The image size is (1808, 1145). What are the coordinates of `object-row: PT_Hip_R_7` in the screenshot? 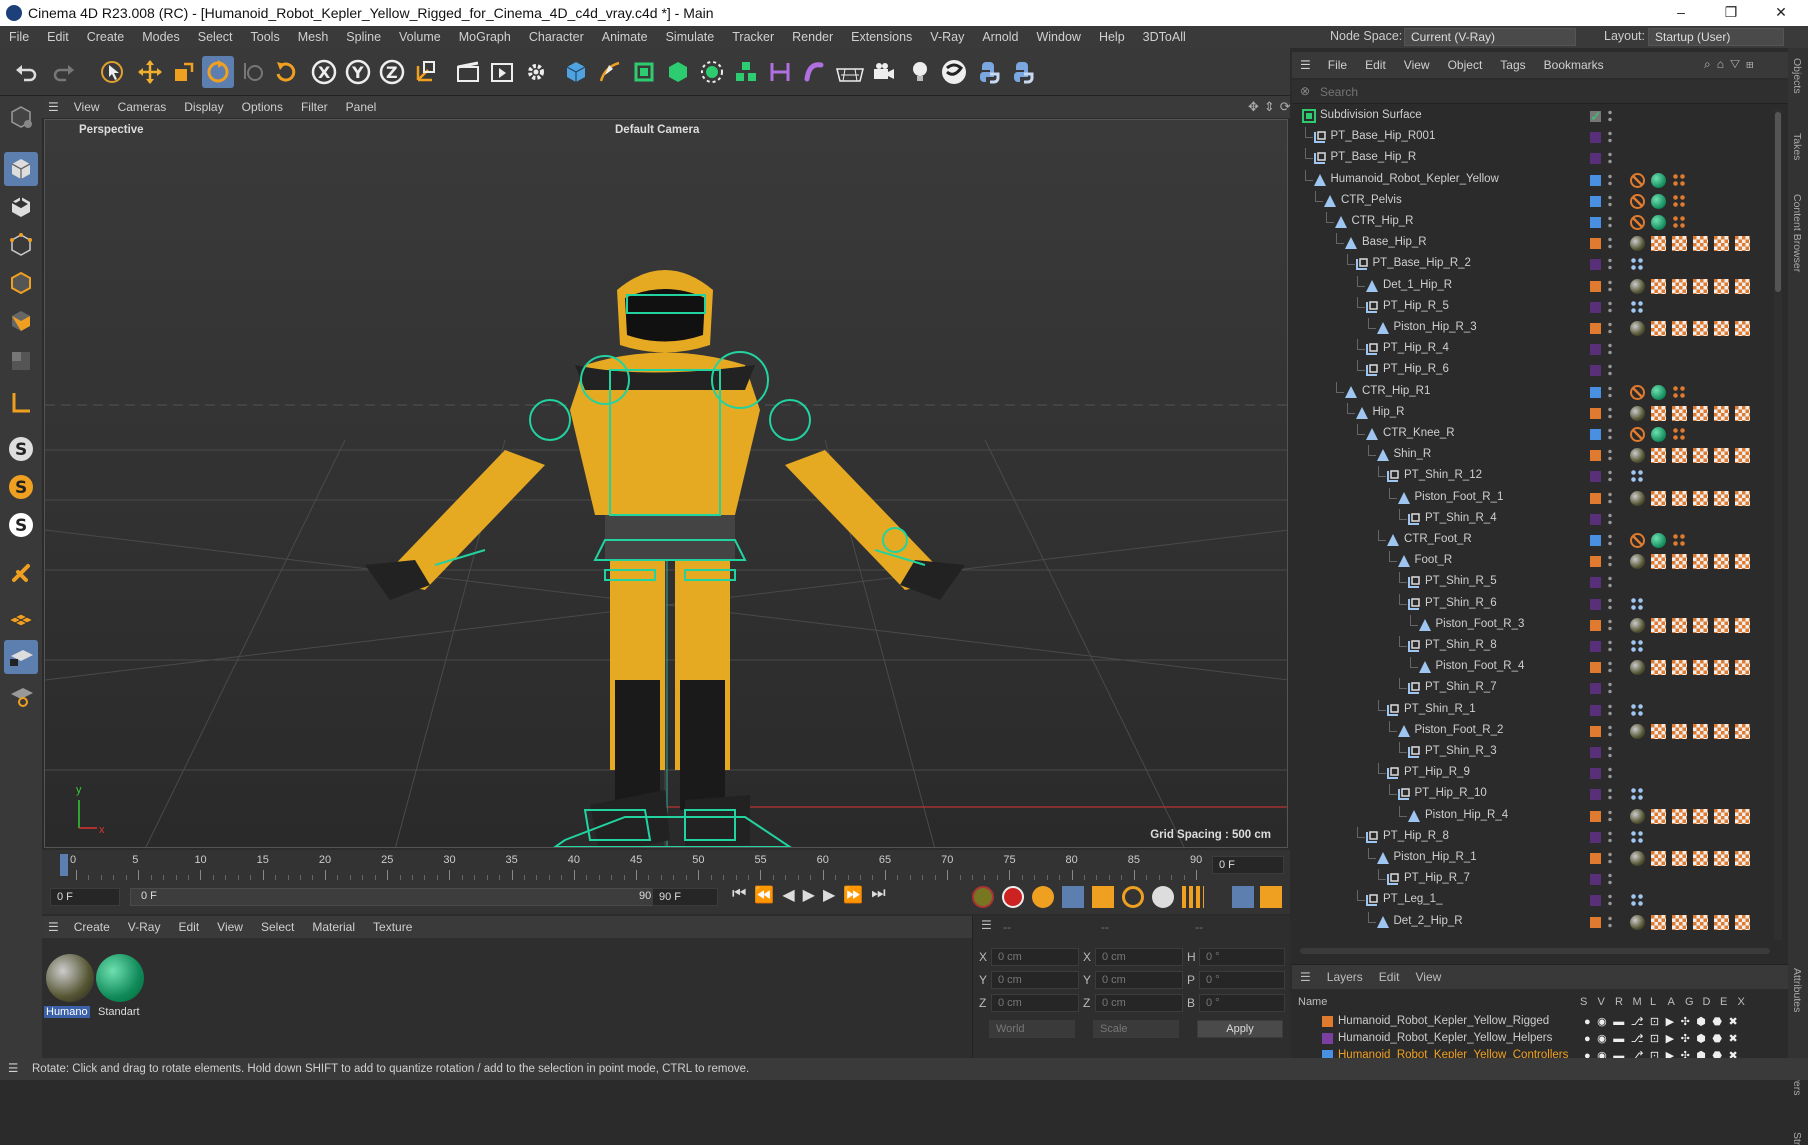 It's located at (1533, 879).